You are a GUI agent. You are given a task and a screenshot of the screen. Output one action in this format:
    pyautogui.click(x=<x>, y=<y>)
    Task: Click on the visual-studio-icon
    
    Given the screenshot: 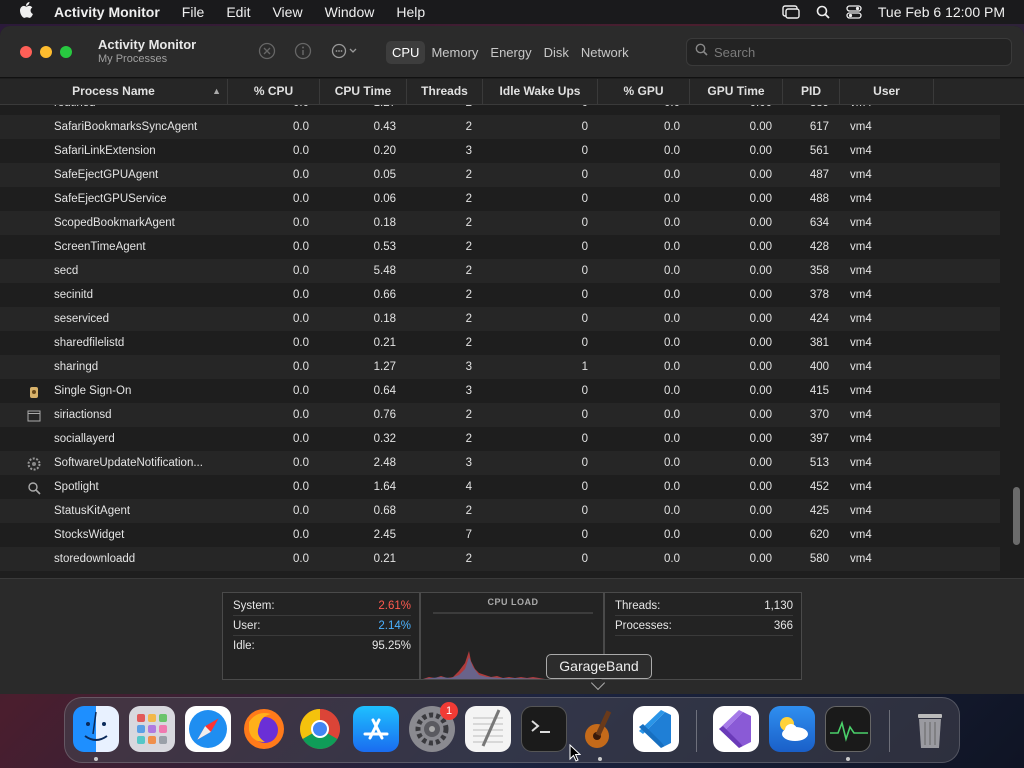 What is the action you would take?
    pyautogui.click(x=736, y=729)
    